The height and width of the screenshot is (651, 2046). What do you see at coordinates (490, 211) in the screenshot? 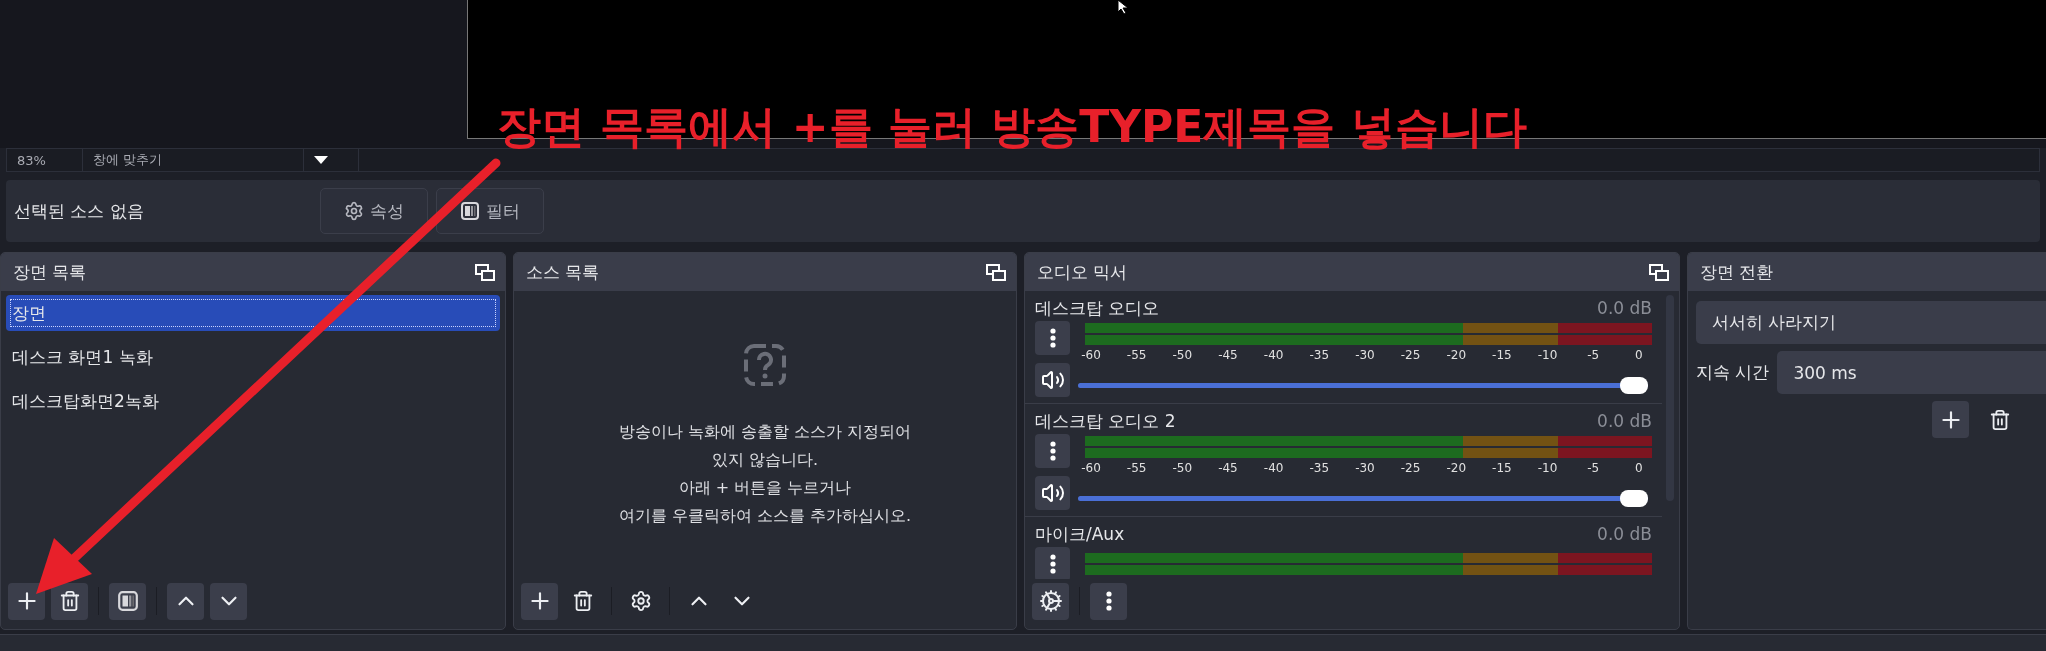
I see `filters-button: 필터` at bounding box center [490, 211].